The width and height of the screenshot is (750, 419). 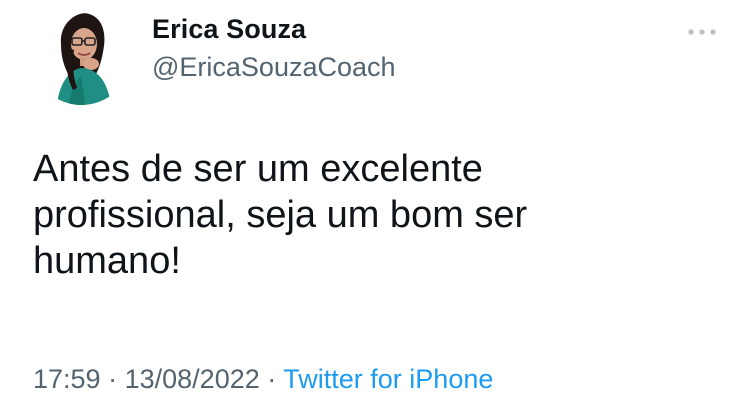 What do you see at coordinates (229, 29) in the screenshot?
I see `author-display-name: Erica Souza` at bounding box center [229, 29].